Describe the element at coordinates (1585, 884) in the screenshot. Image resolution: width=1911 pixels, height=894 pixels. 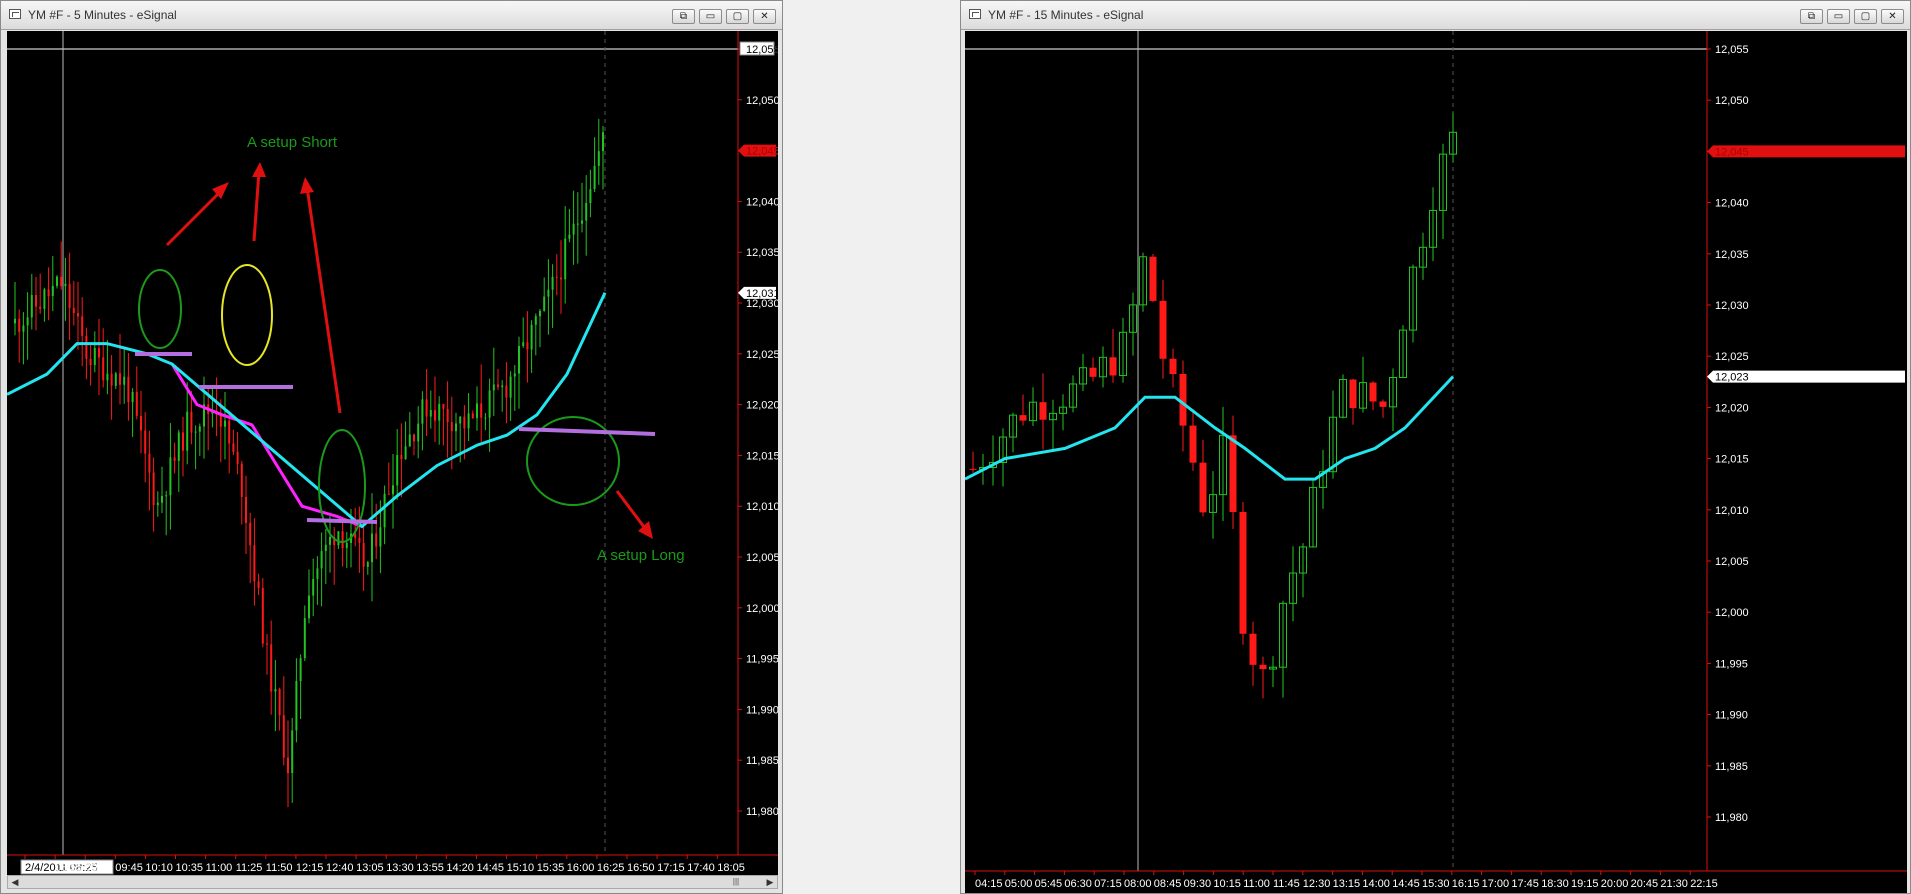
I see `time-tick-label: 19:15` at that location.